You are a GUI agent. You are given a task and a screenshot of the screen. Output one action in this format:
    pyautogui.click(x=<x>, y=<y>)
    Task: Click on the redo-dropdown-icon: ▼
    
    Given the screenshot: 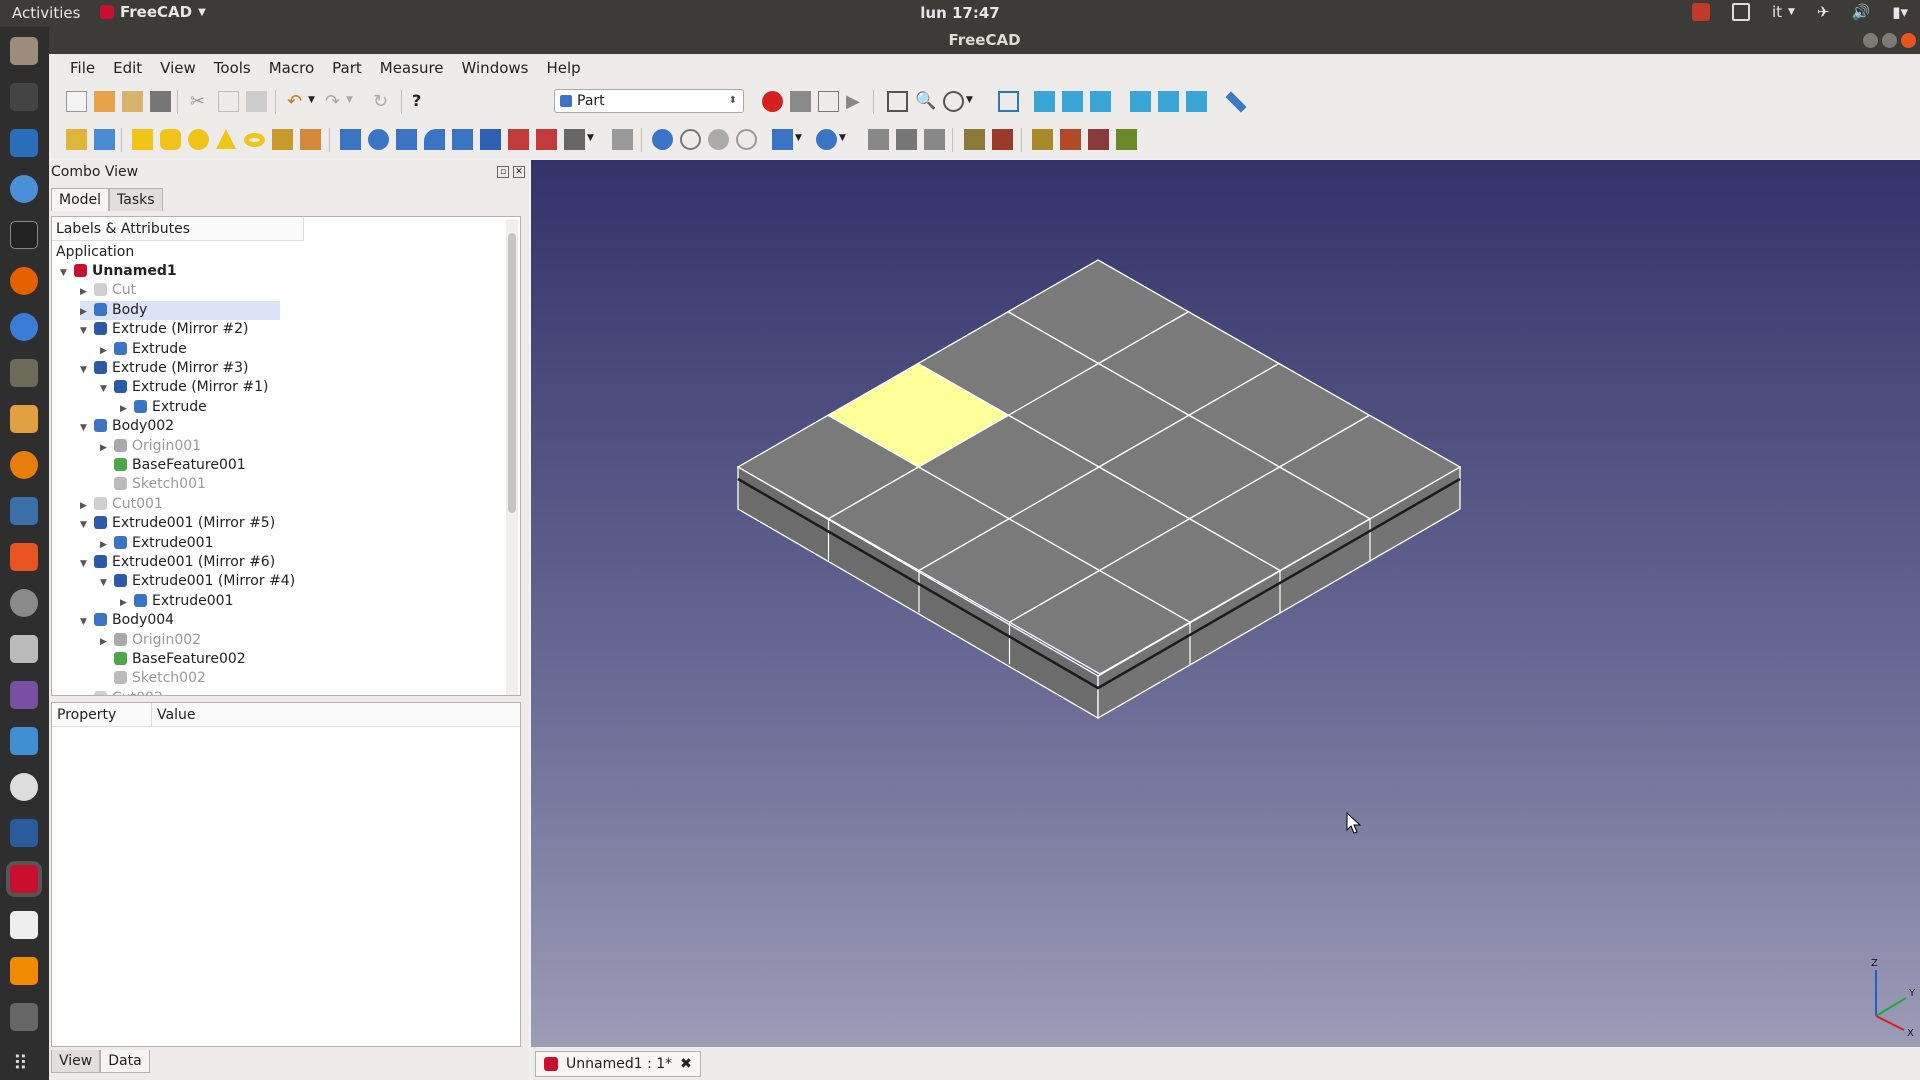 What is the action you would take?
    pyautogui.click(x=351, y=105)
    